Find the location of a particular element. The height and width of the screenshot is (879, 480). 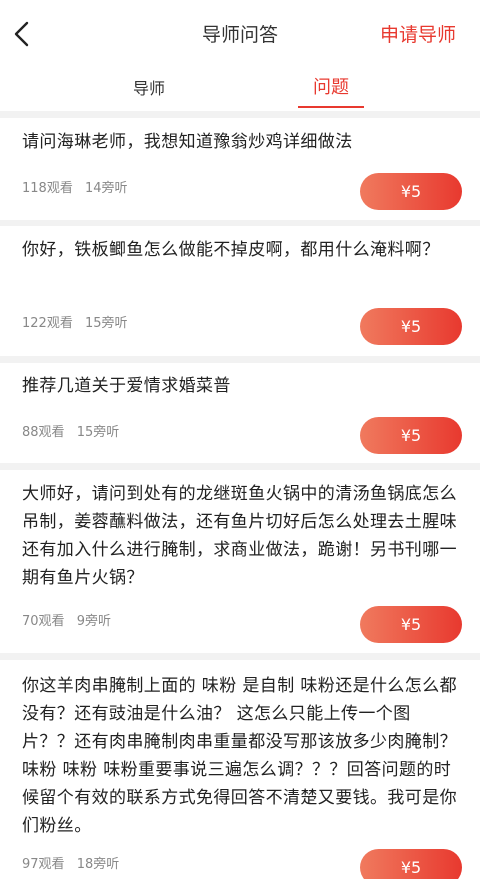

question-stats: 70观看 9旁听 is located at coordinates (70, 619).